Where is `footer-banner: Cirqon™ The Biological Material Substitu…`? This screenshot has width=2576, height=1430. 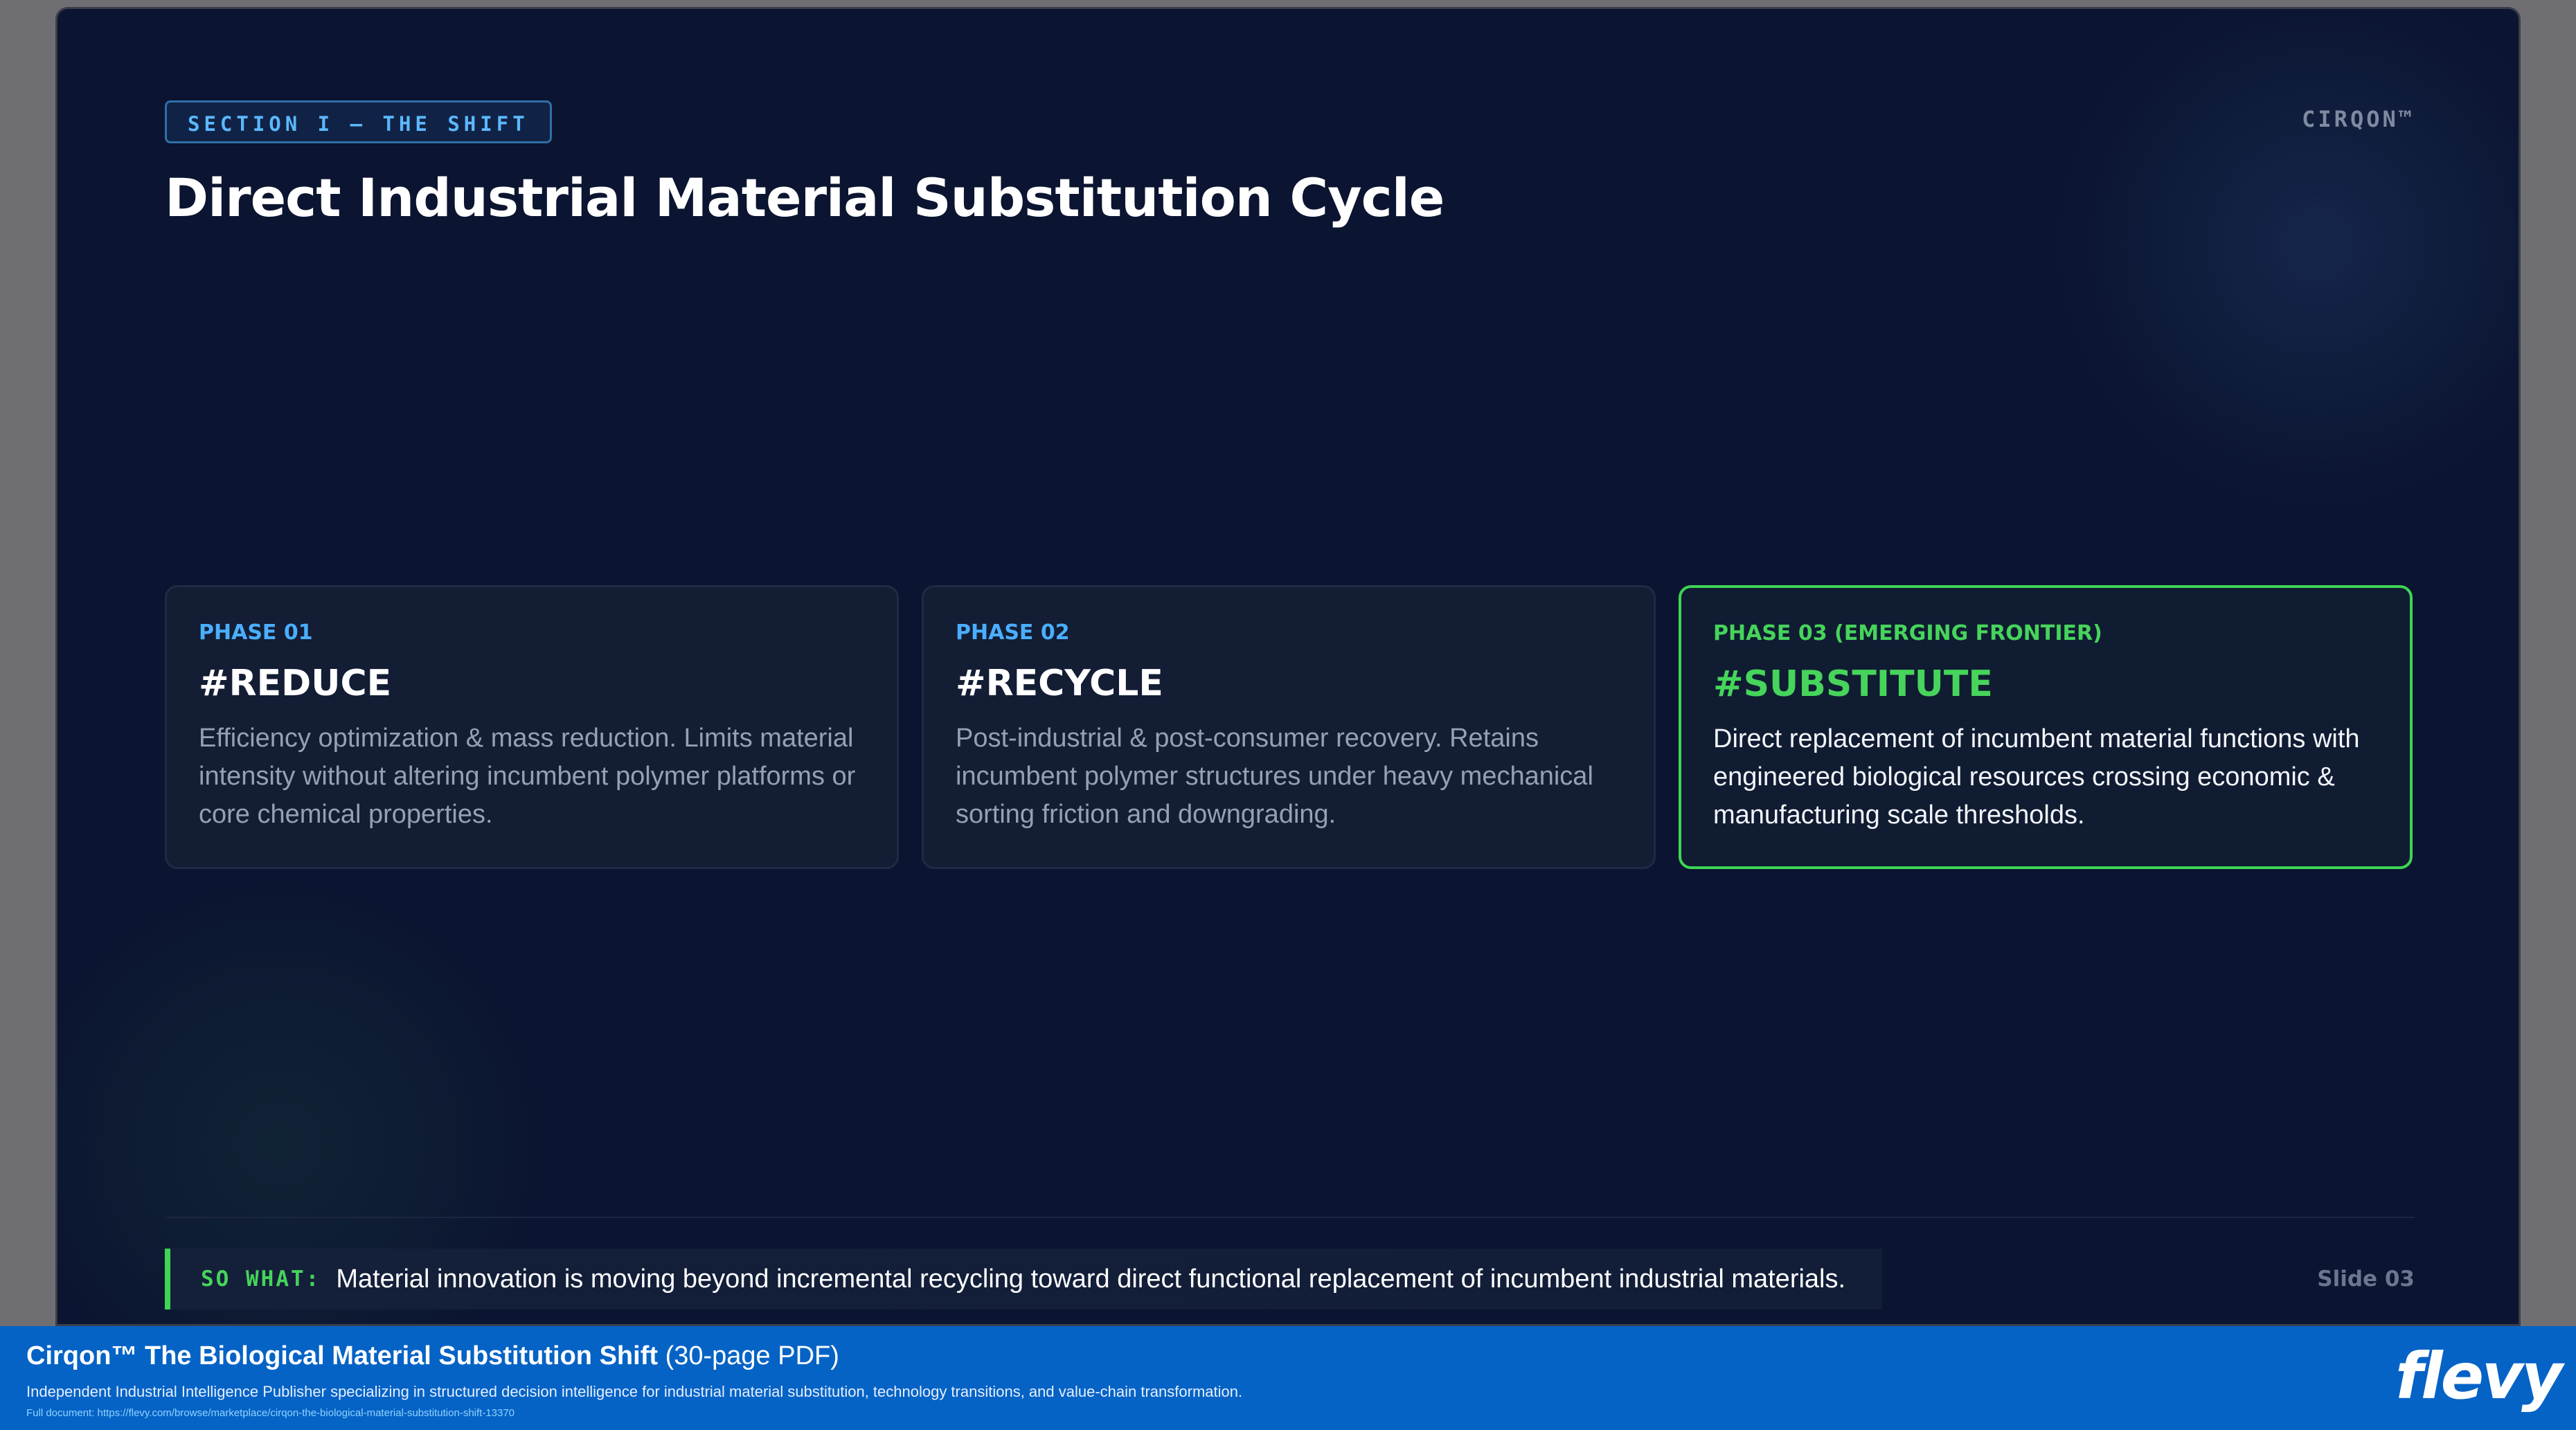 footer-banner: Cirqon™ The Biological Material Substitu… is located at coordinates (1288, 1378).